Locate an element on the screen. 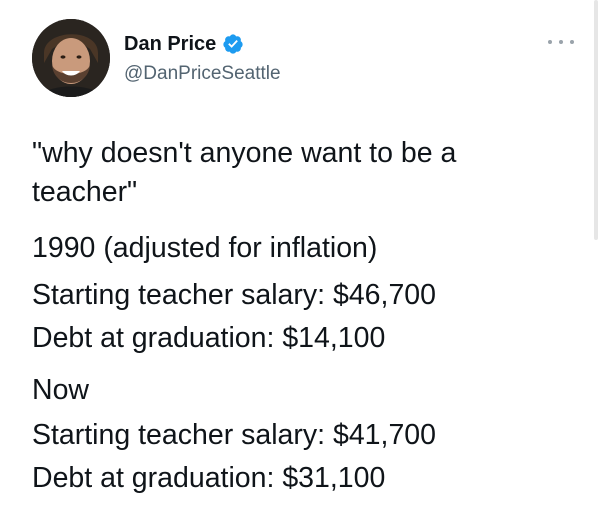 This screenshot has height=519, width=600. tweet-text-line: Starting teacher salary: $46,700 is located at coordinates (234, 295).